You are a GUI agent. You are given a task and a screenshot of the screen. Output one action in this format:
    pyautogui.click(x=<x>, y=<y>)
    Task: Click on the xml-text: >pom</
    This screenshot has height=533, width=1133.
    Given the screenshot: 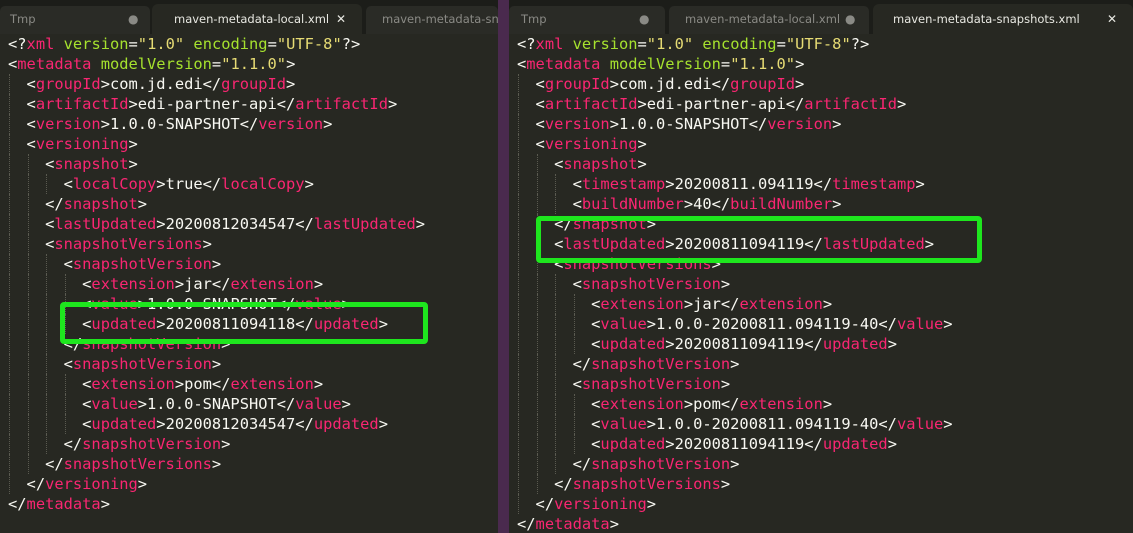 What is the action you would take?
    pyautogui.click(x=202, y=384)
    